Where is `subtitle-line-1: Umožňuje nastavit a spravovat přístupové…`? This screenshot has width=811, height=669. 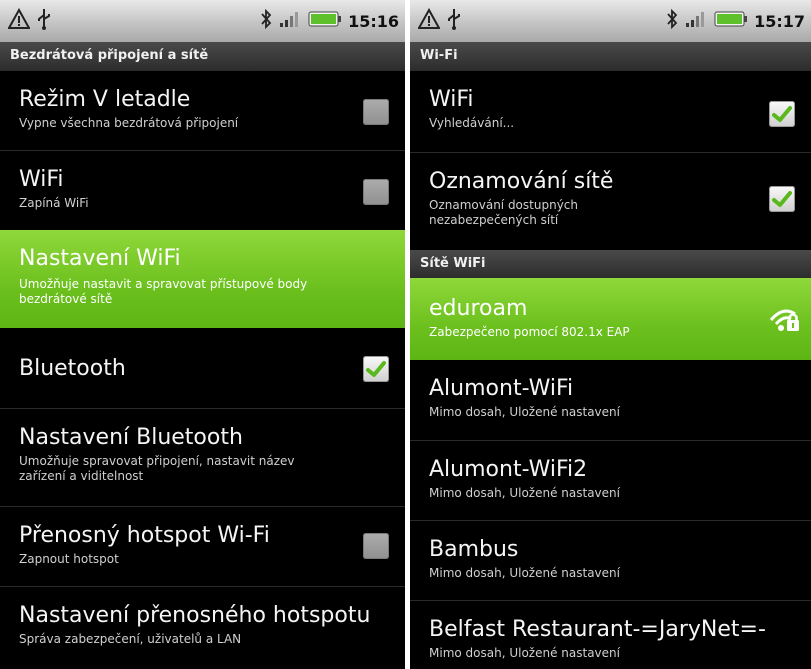 subtitle-line-1: Umožňuje nastavit a spravovat přístupové… is located at coordinates (163, 284).